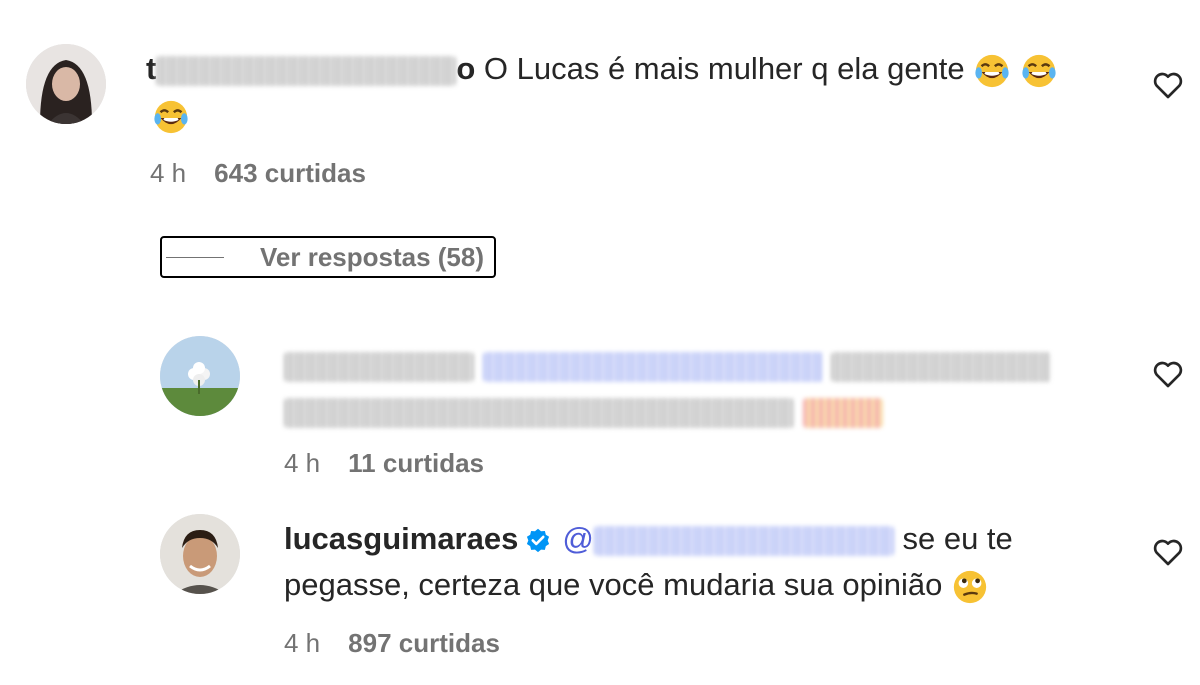  Describe the element at coordinates (842, 412) in the screenshot. I see `redacted-emoji` at that location.